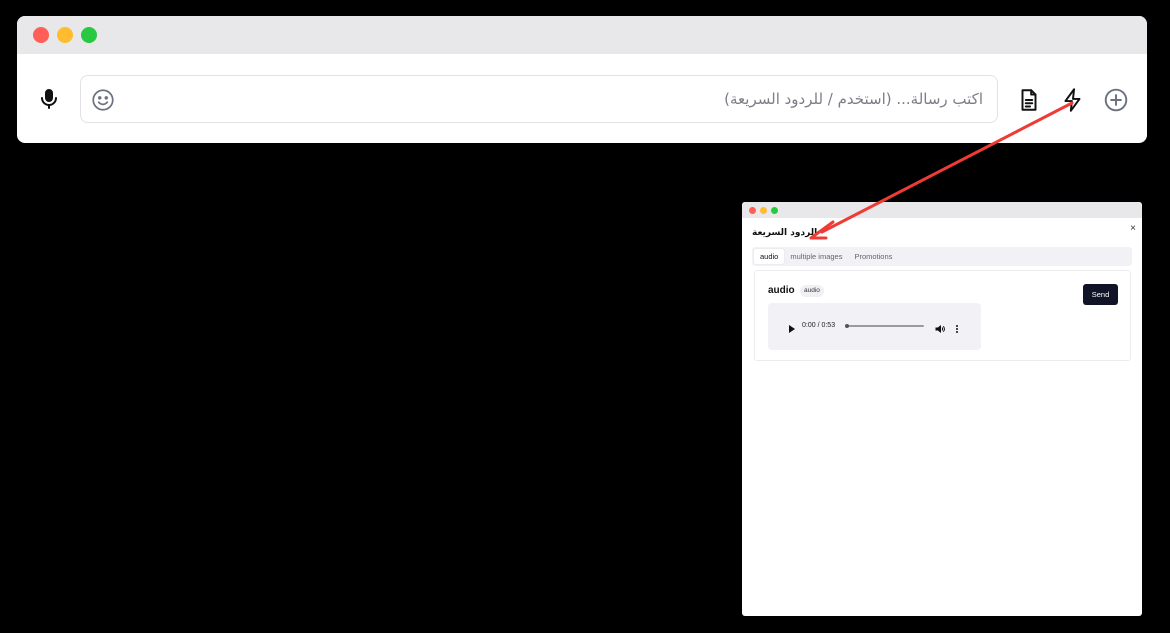 Image resolution: width=1170 pixels, height=633 pixels. What do you see at coordinates (816, 256) in the screenshot?
I see `tab-multiple-images: multiple images` at bounding box center [816, 256].